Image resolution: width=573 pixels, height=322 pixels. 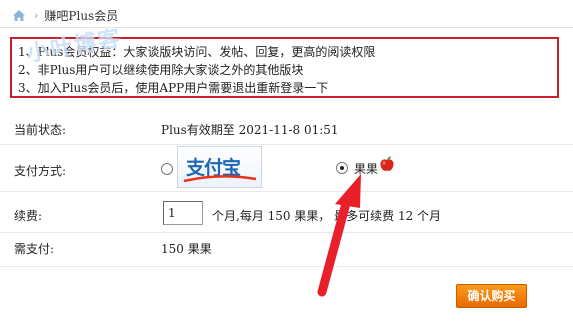 I want to click on notice-line: 3、加入Plus会员后，使用APP用户需要退出重新登录一下, so click(x=173, y=88).